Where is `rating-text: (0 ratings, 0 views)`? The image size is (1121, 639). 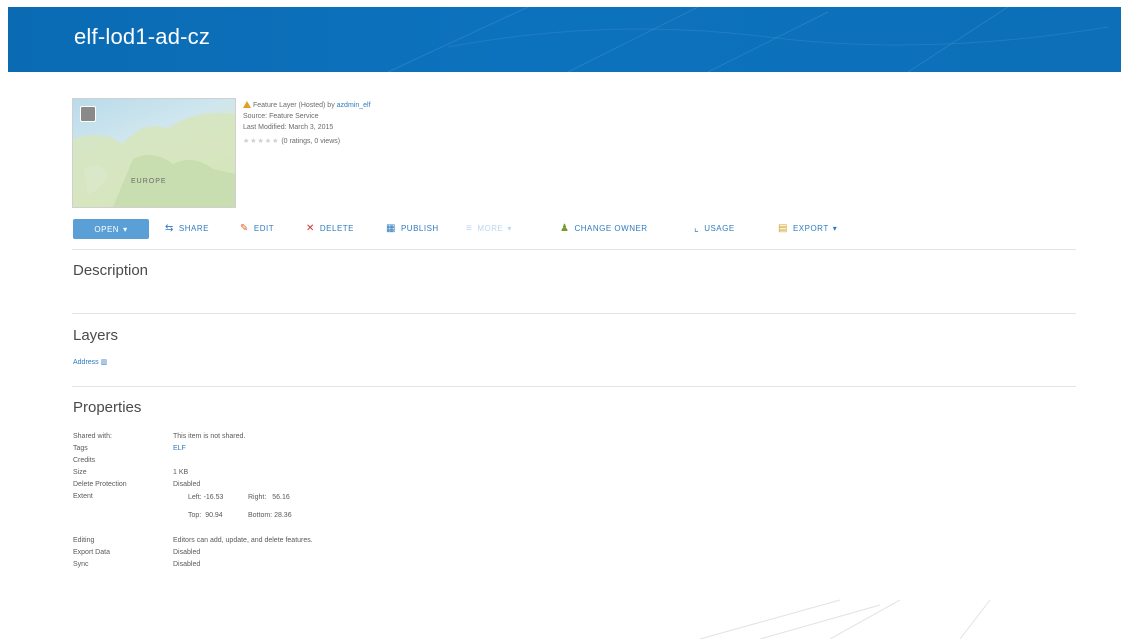
rating-text: (0 ratings, 0 views) is located at coordinates (311, 141).